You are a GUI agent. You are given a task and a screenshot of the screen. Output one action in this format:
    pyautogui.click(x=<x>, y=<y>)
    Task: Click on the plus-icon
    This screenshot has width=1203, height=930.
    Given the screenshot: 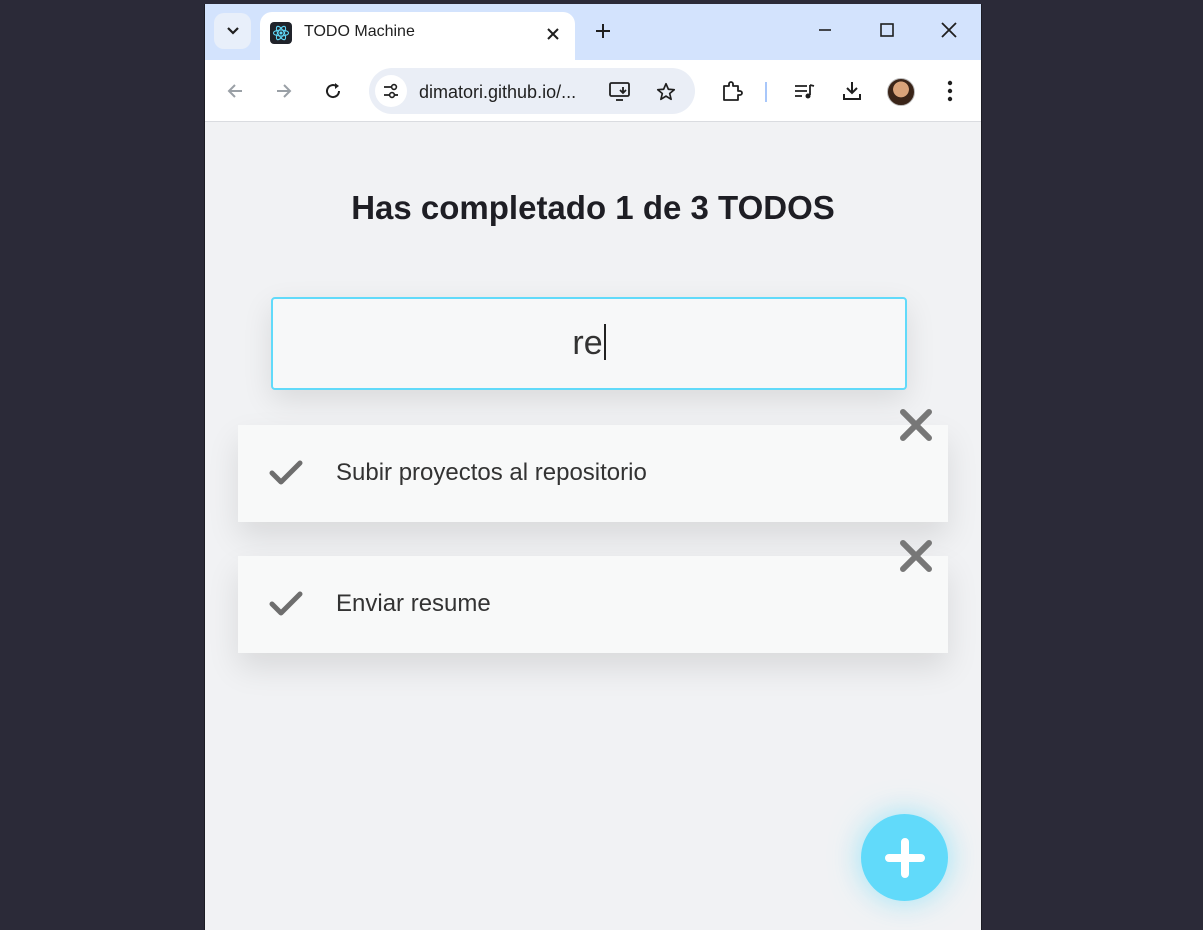 What is the action you would take?
    pyautogui.click(x=904, y=857)
    